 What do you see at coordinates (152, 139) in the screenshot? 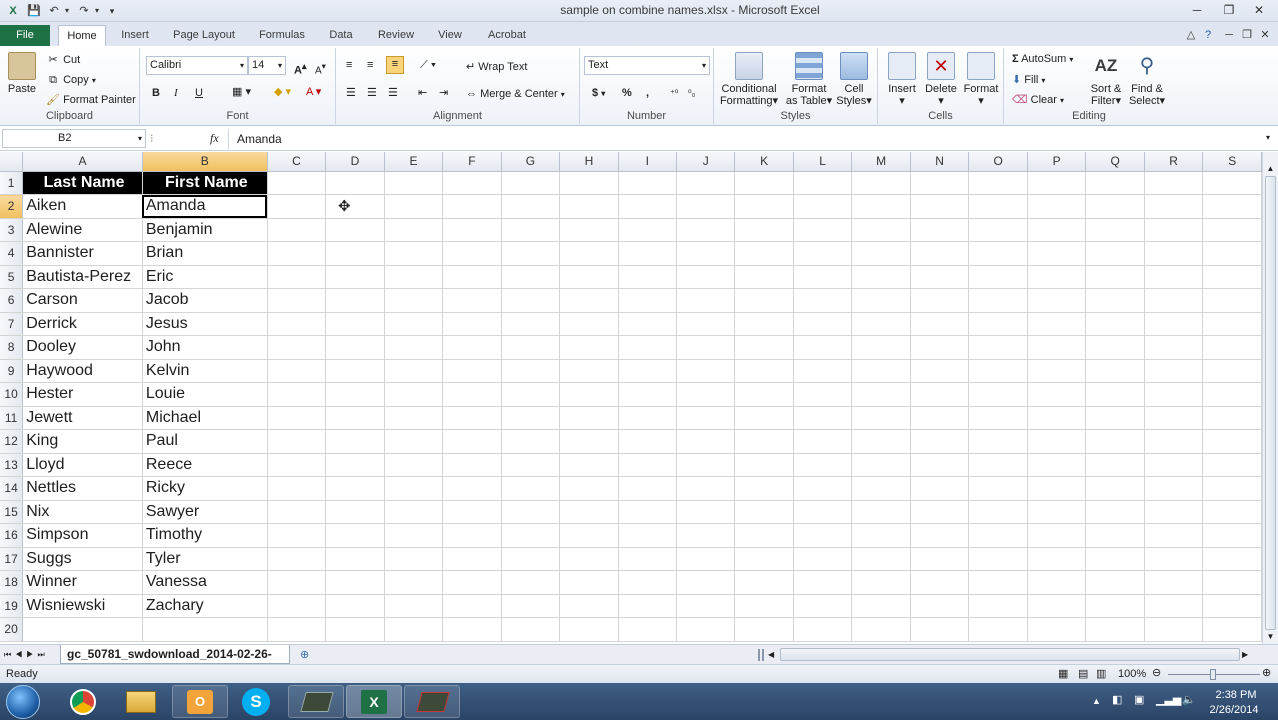
I see `formula-bar-grip-icon: ⁝` at bounding box center [152, 139].